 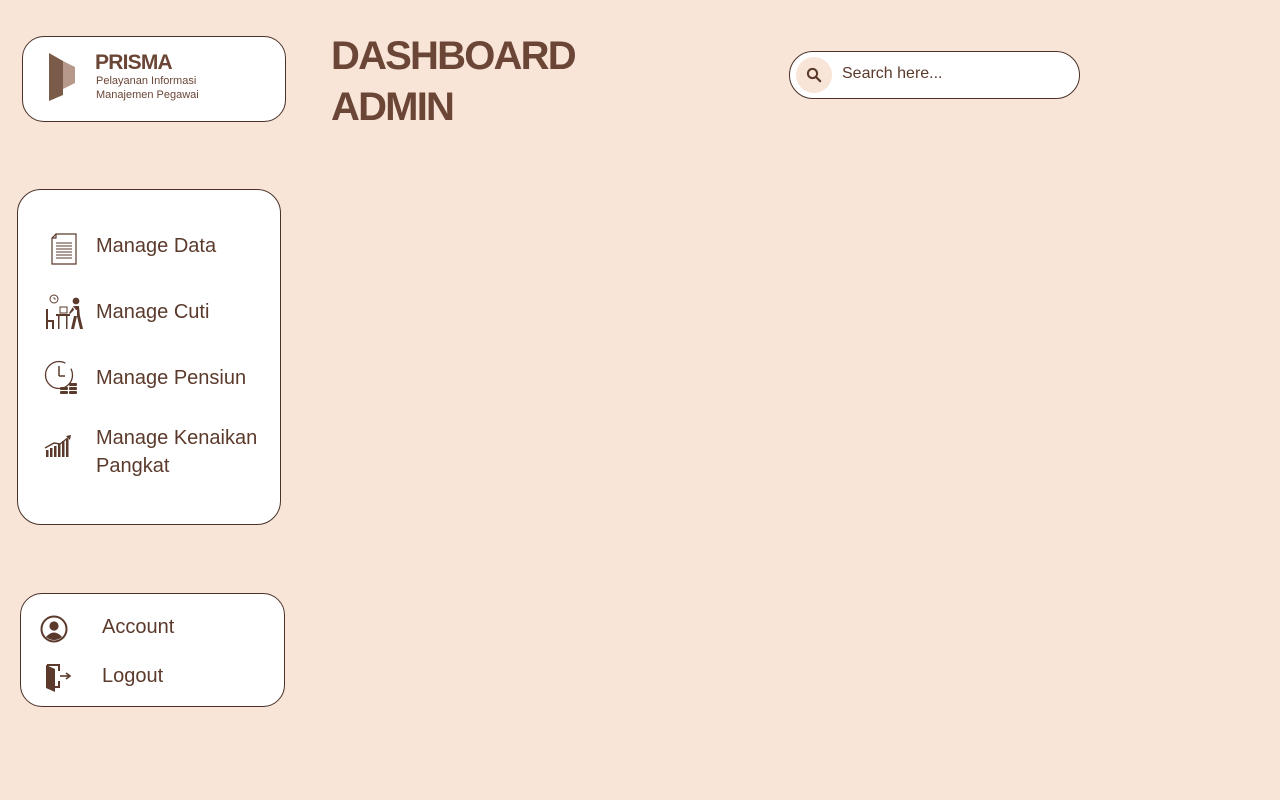 What do you see at coordinates (59, 678) in the screenshot?
I see `logout-door-icon` at bounding box center [59, 678].